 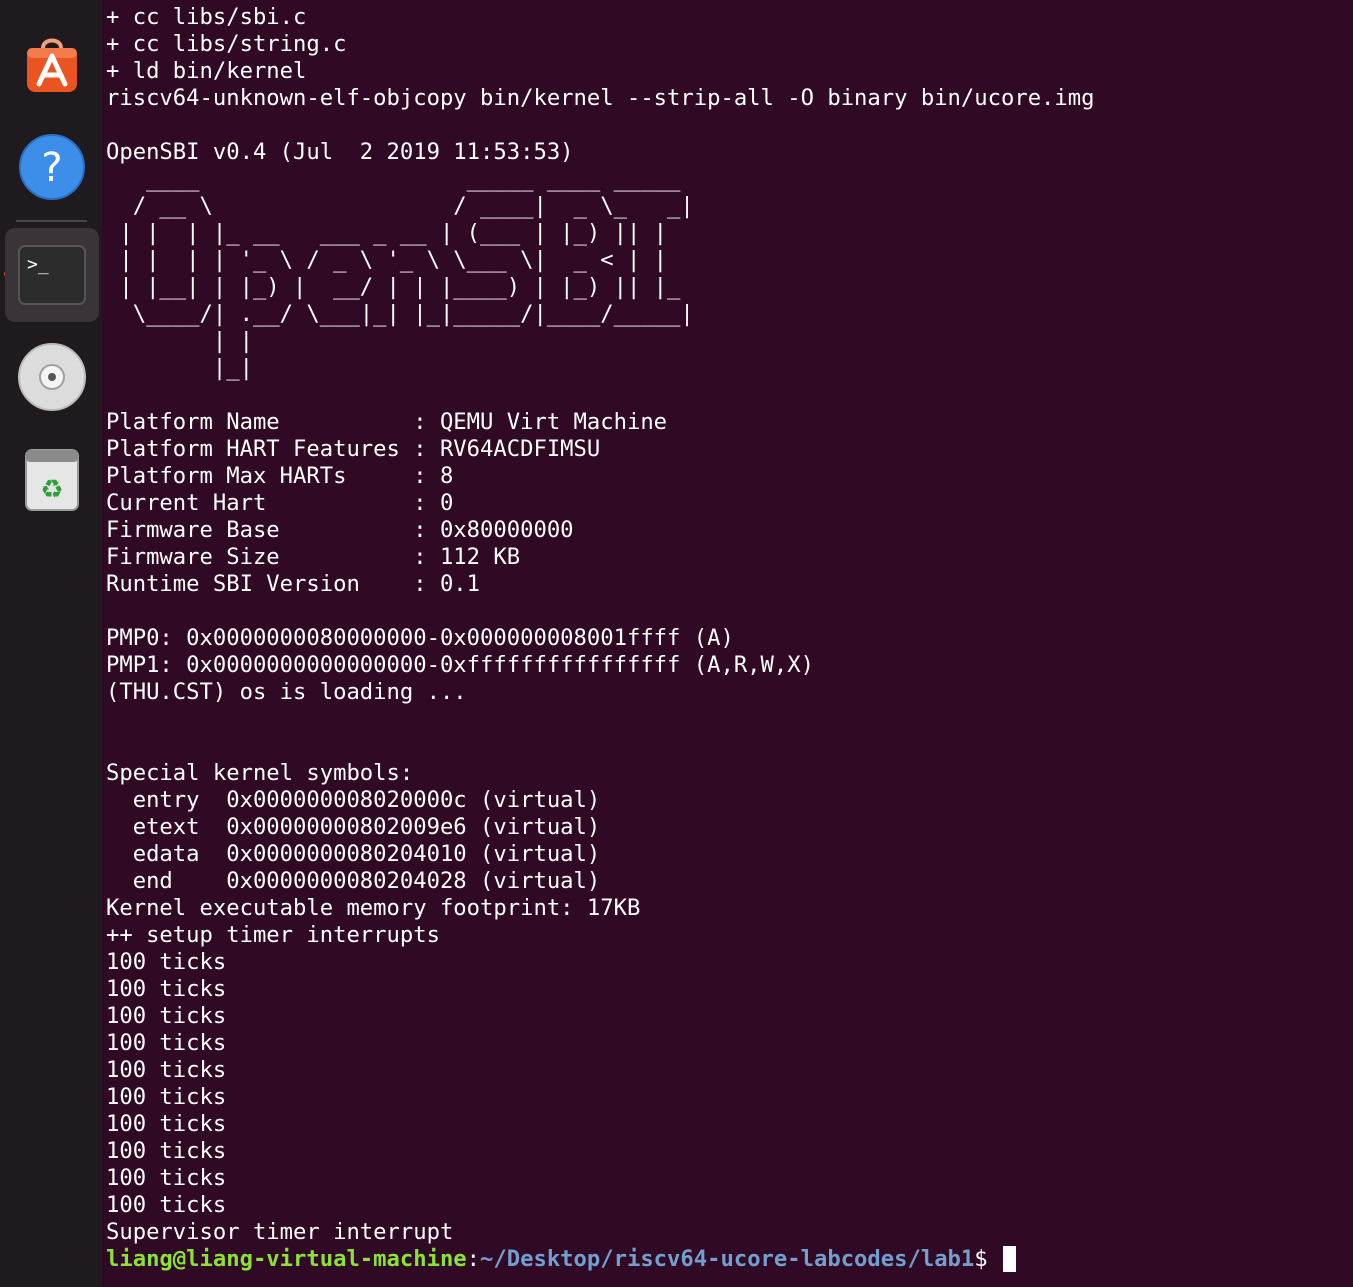 What do you see at coordinates (340, 530) in the screenshot?
I see `terminal-line: Firmware Base : 0x80000000` at bounding box center [340, 530].